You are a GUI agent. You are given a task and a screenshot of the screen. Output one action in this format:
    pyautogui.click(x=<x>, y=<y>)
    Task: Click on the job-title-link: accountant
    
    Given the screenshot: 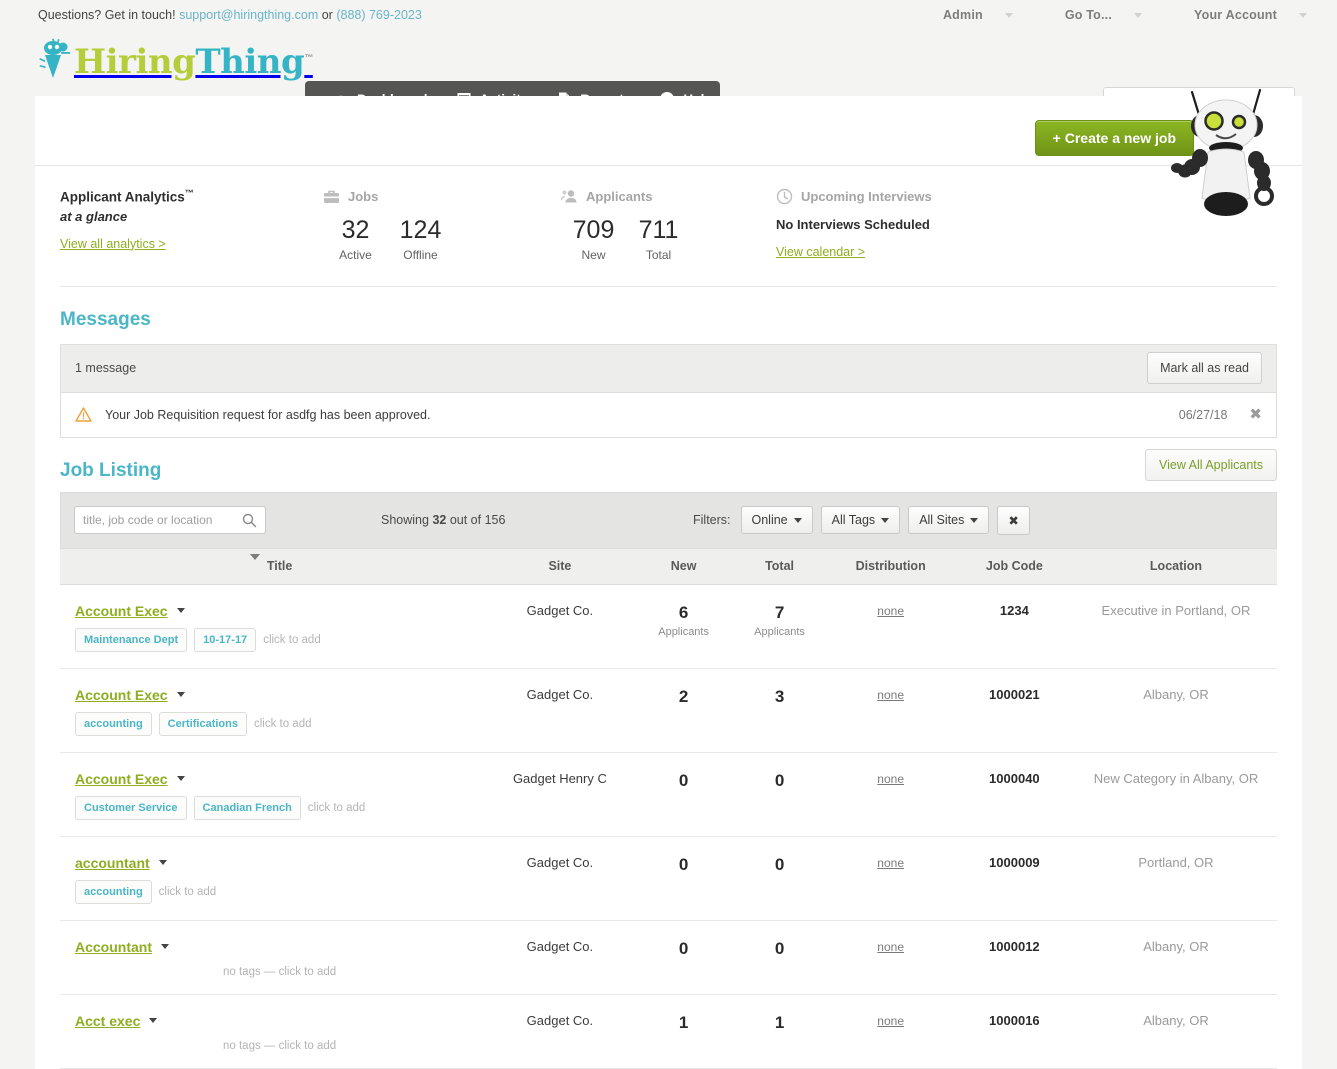 What is the action you would take?
    pyautogui.click(x=112, y=863)
    